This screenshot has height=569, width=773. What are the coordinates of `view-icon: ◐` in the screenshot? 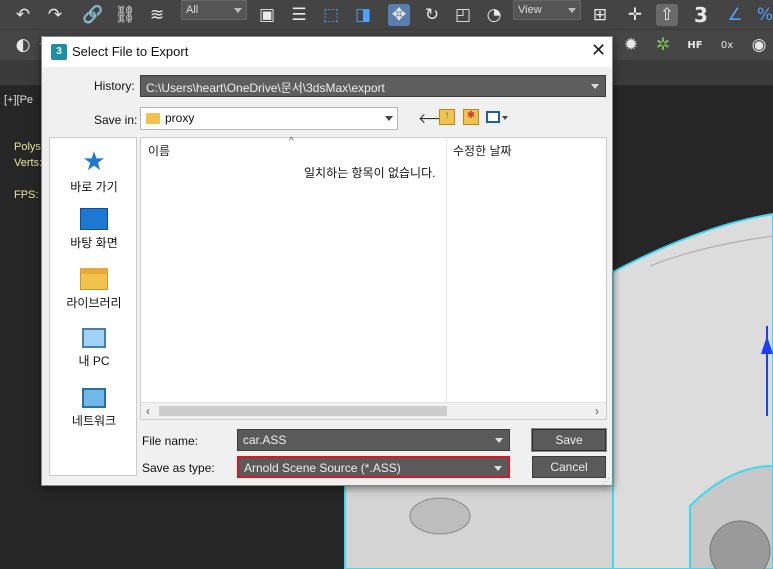 It's located at (23, 45).